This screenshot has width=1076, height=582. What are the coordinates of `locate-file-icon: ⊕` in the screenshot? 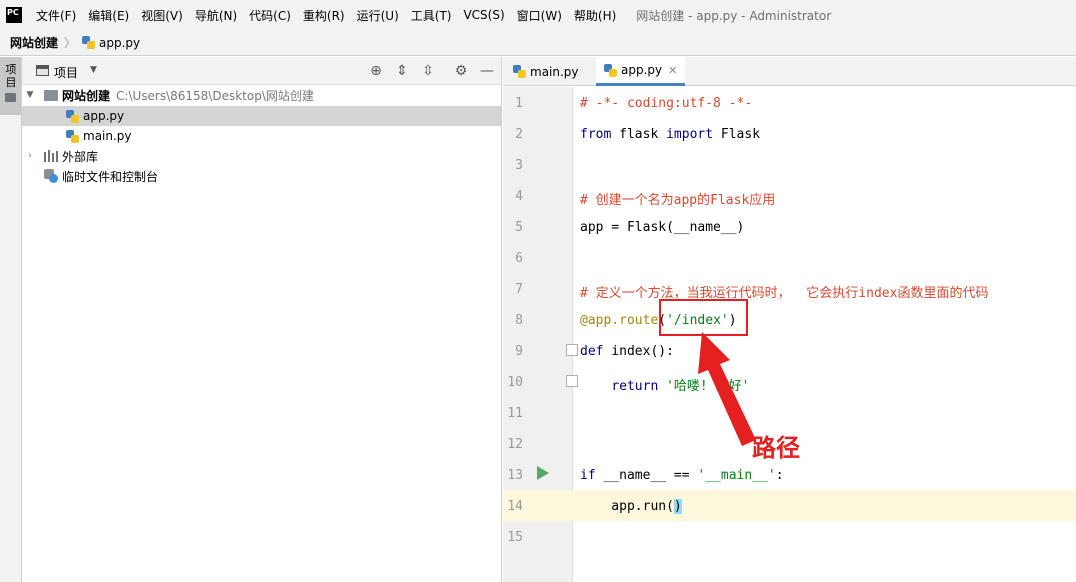 It's located at (376, 71).